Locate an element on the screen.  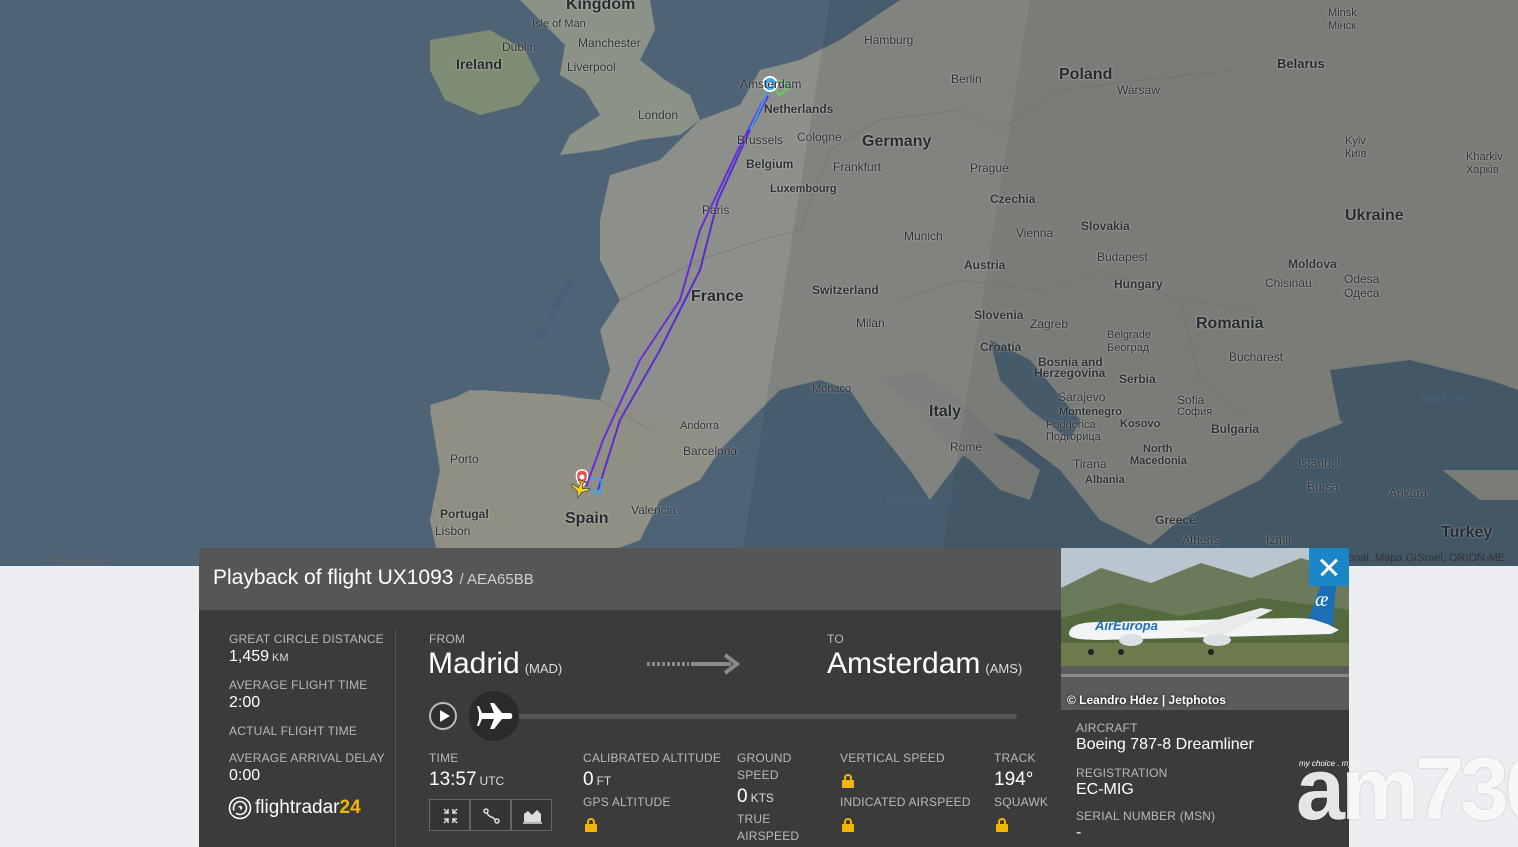
city-label: Monaco is located at coordinates (832, 389).